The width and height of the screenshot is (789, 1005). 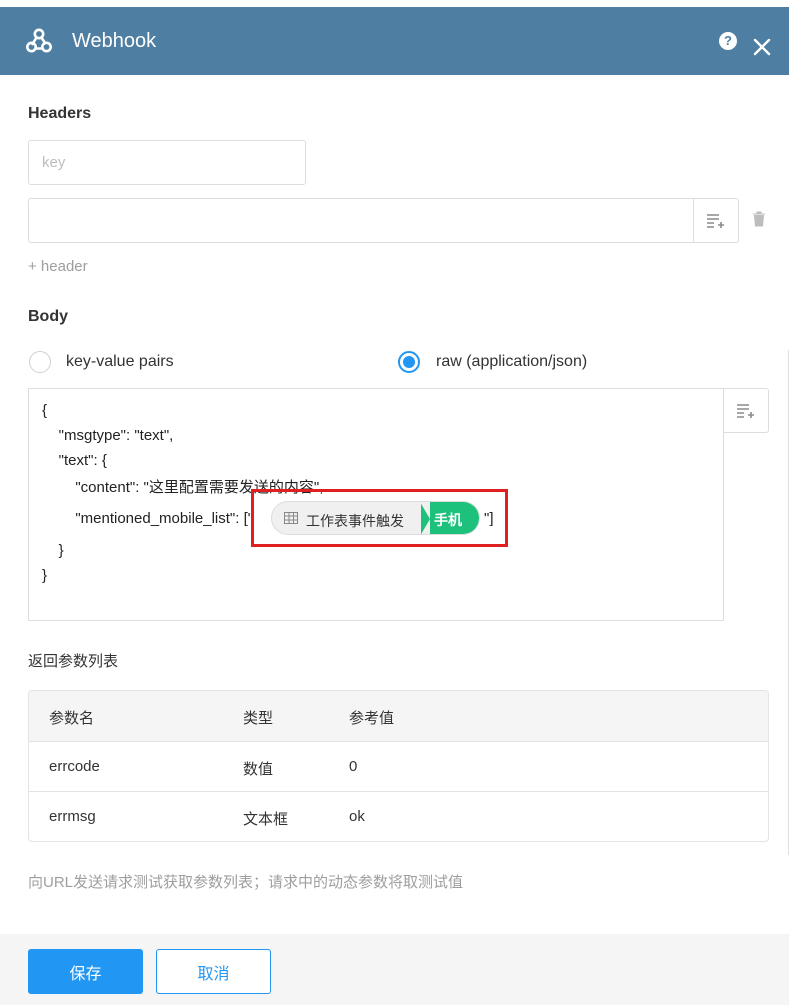 I want to click on table-cell: errcode, so click(x=74, y=766).